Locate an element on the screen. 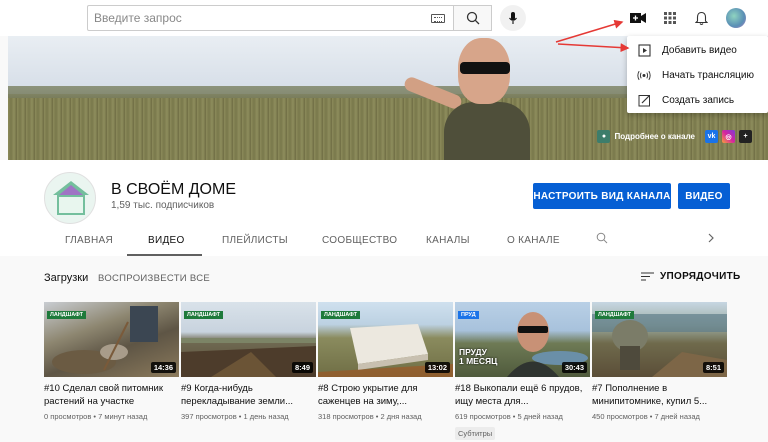 The height and width of the screenshot is (442, 768). bell-icon is located at coordinates (701, 18).